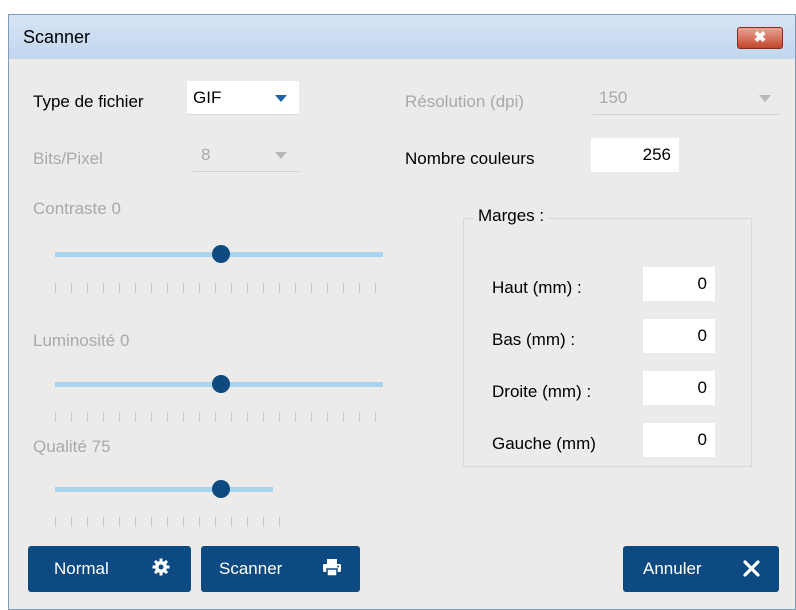 The height and width of the screenshot is (610, 796). I want to click on margin-bottom-field: 0, so click(679, 336).